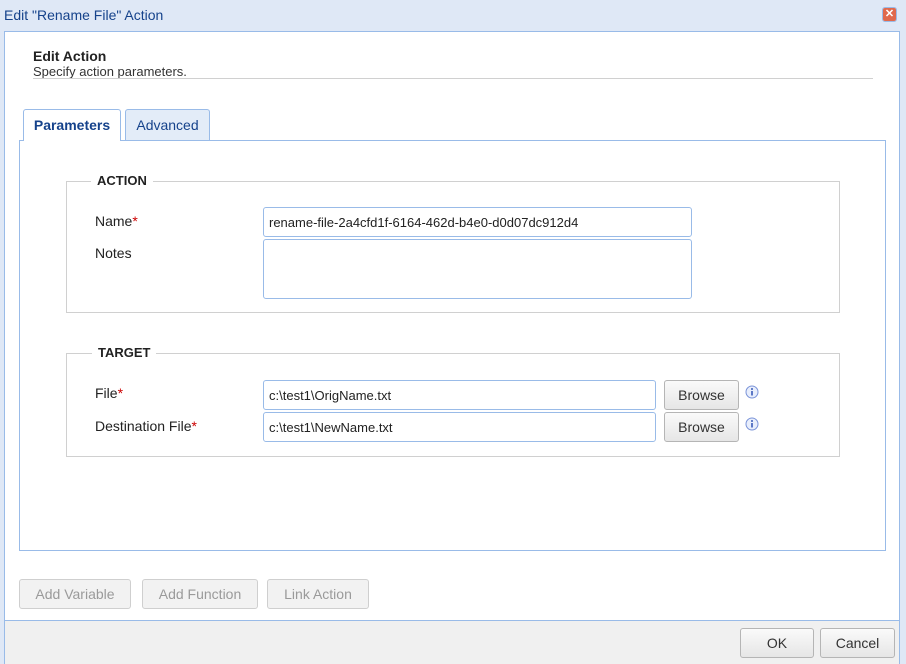 This screenshot has height=664, width=906. Describe the element at coordinates (113, 253) in the screenshot. I see `notes-label: Notes` at that location.